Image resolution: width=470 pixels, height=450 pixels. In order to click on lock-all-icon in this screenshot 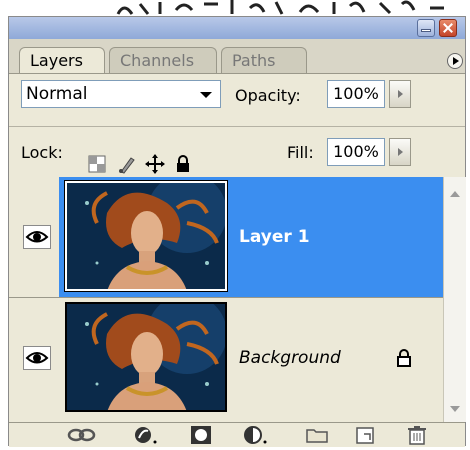, I will do `click(183, 164)`.